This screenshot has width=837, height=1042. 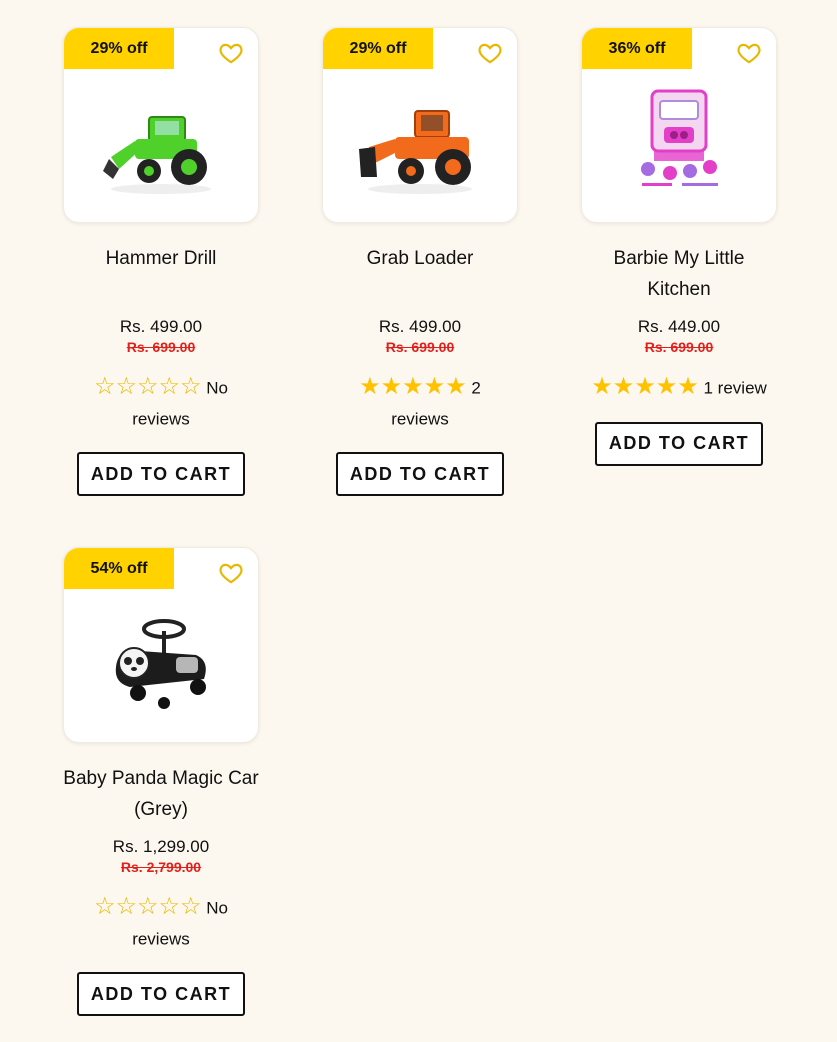 What do you see at coordinates (735, 388) in the screenshot?
I see `review-count: 1 review` at bounding box center [735, 388].